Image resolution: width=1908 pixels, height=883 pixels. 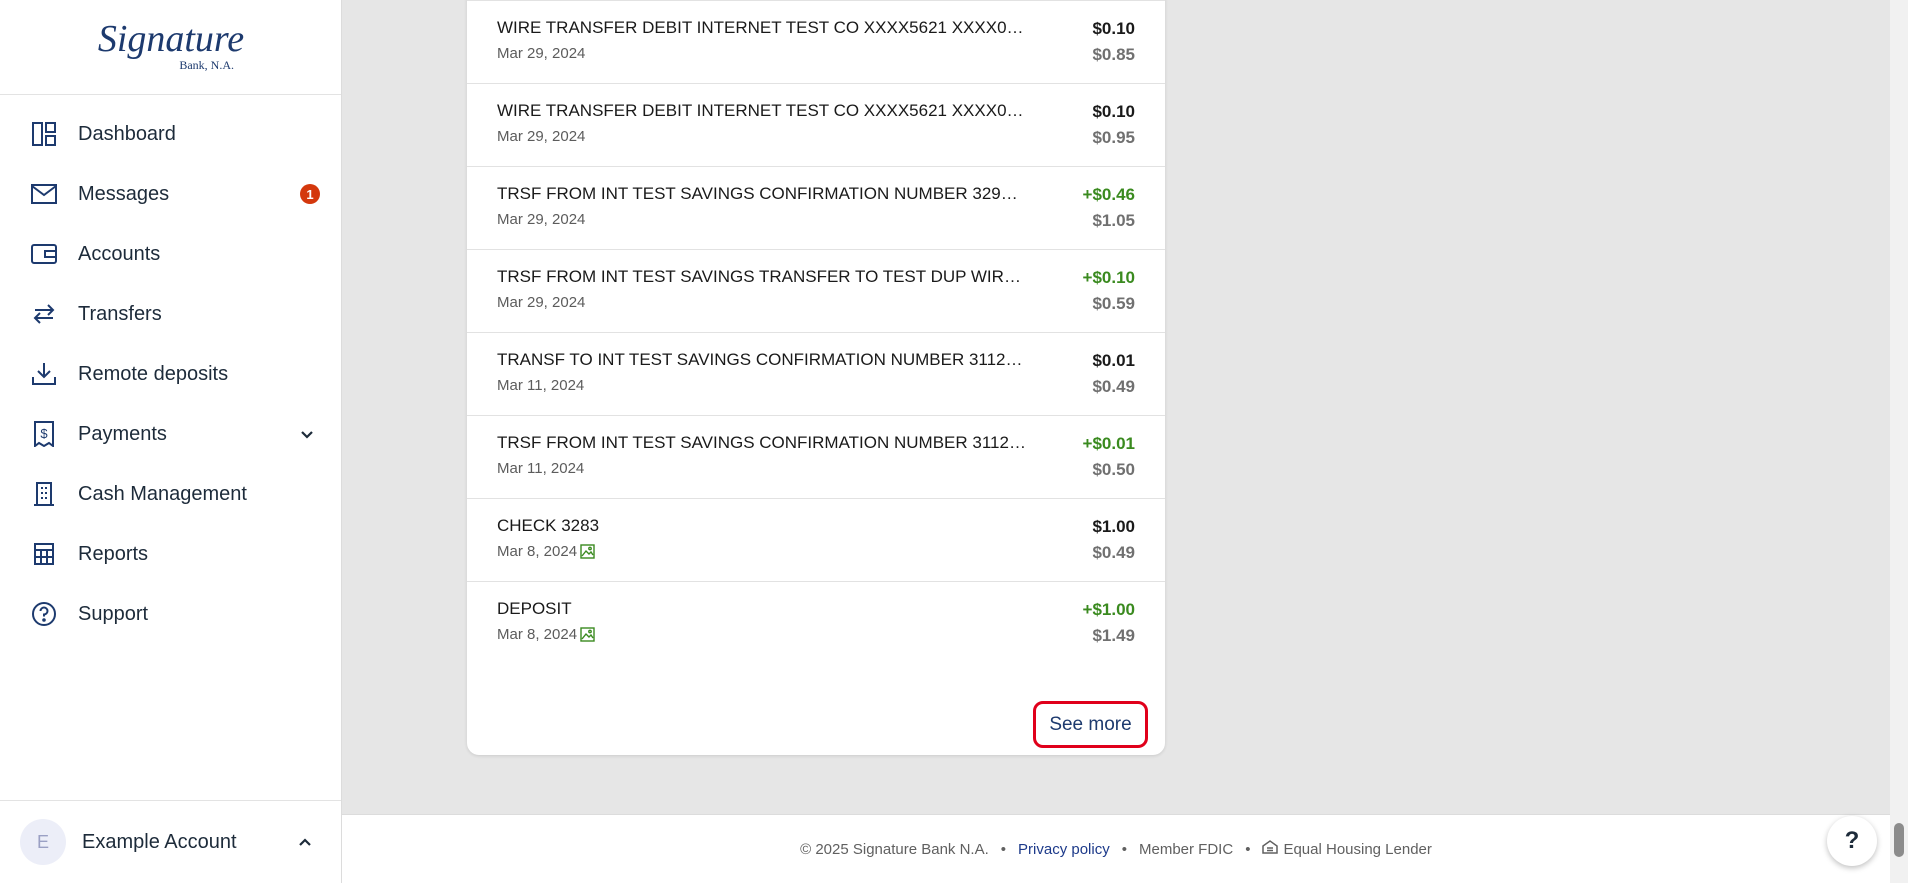 What do you see at coordinates (127, 133) in the screenshot?
I see `sidebar-item-label: Dashboard` at bounding box center [127, 133].